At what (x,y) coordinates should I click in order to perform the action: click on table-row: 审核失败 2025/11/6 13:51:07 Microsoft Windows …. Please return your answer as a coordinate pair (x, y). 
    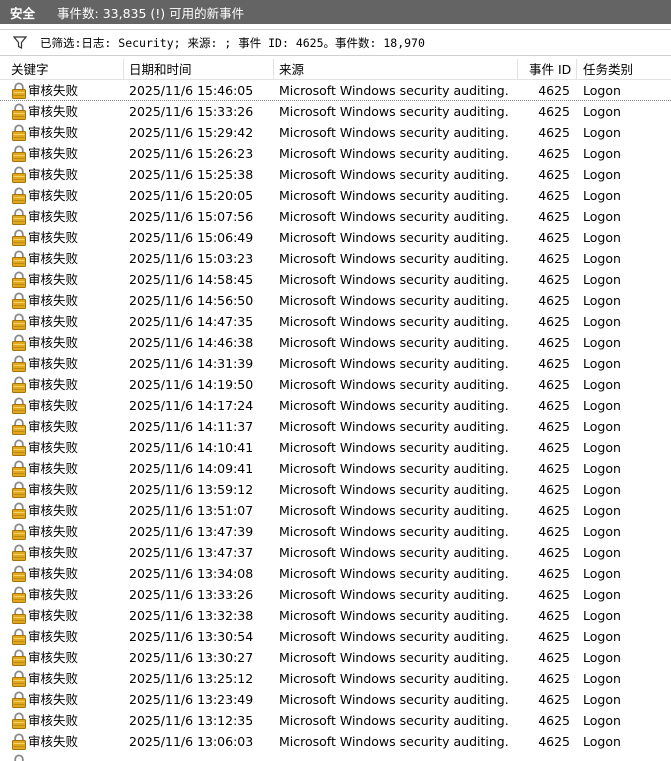
    Looking at the image, I should click on (335, 510).